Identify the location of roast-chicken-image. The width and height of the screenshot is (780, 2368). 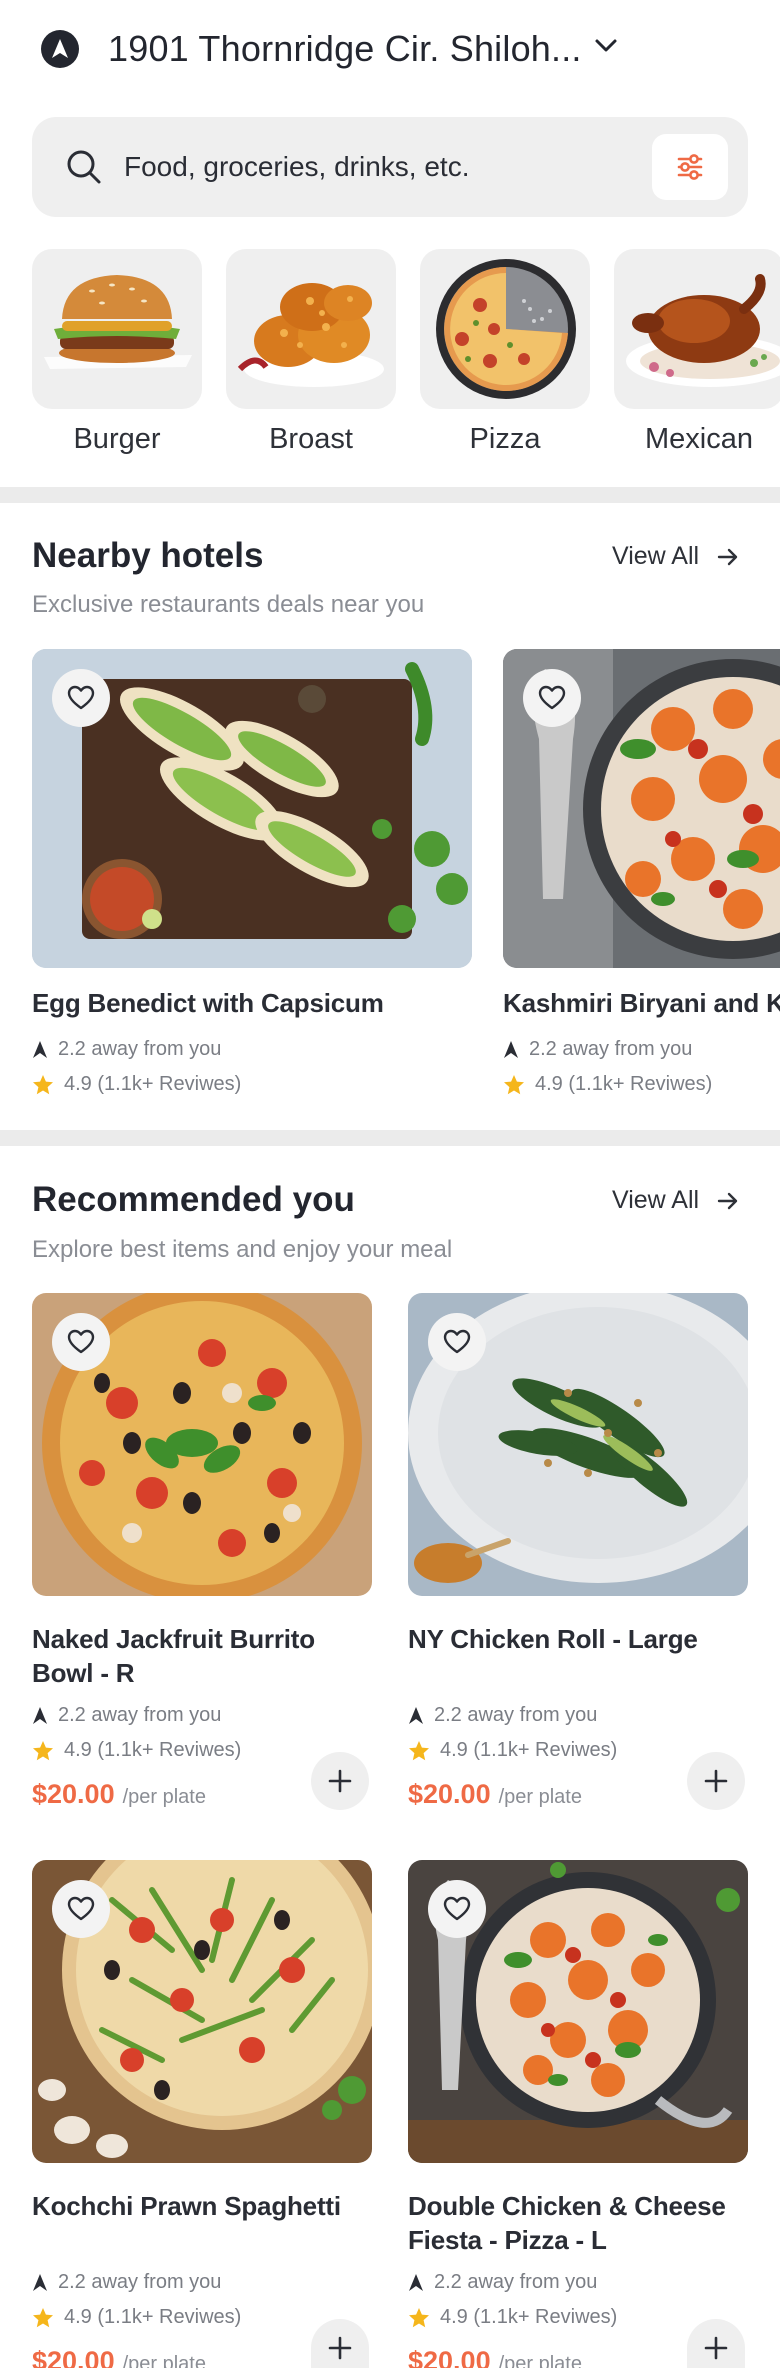
(697, 329).